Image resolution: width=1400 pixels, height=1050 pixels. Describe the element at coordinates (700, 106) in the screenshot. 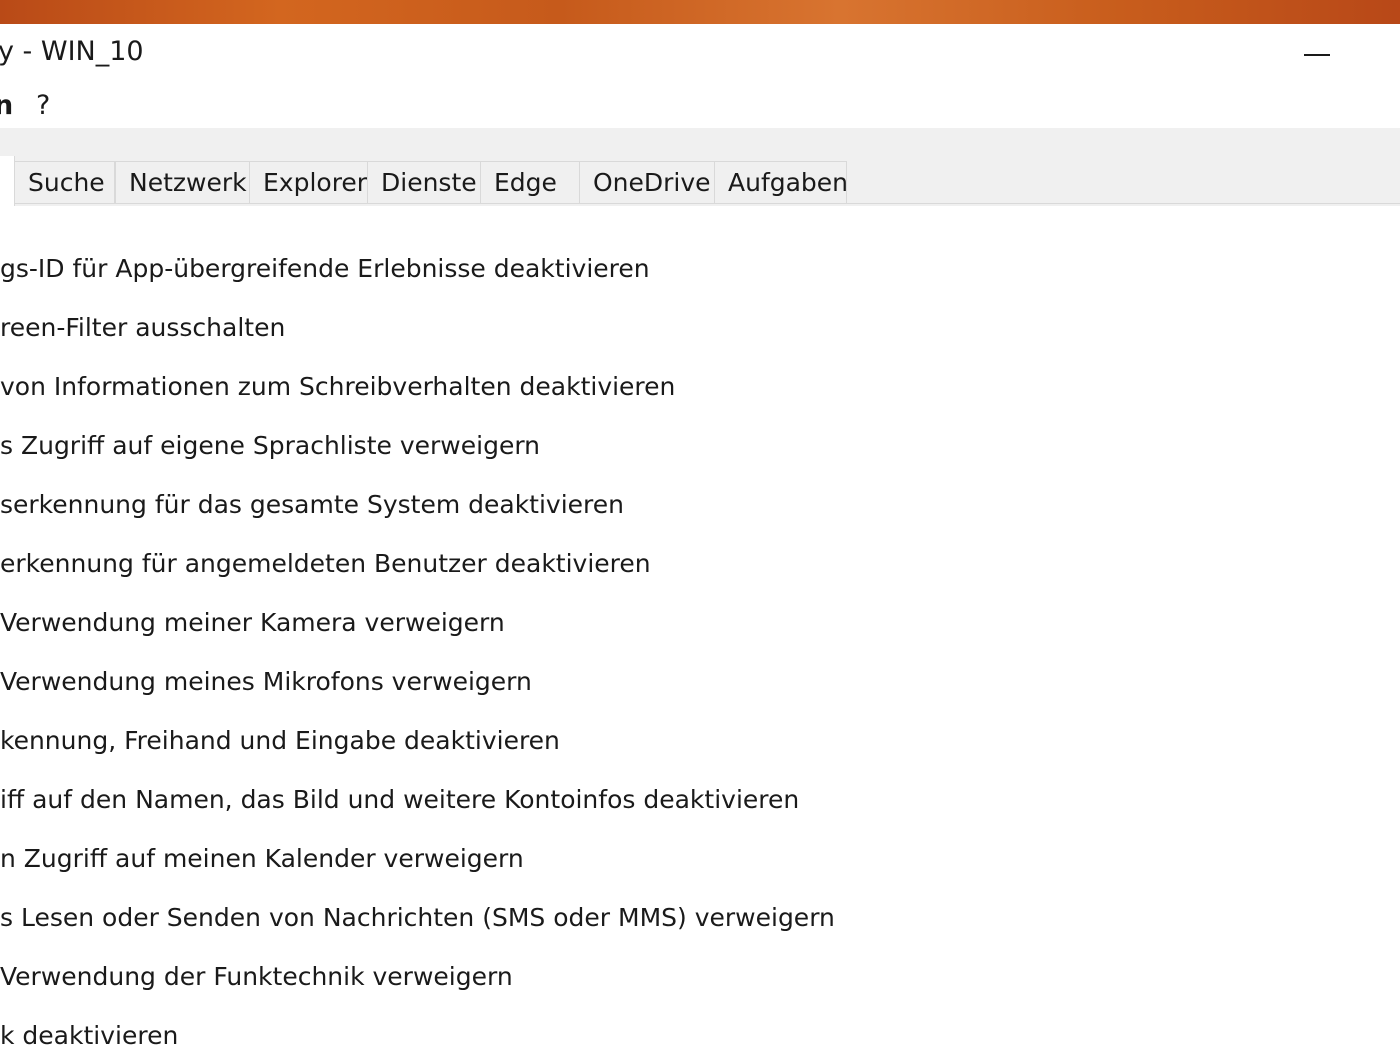

I see `menu-bar: n ?` at that location.